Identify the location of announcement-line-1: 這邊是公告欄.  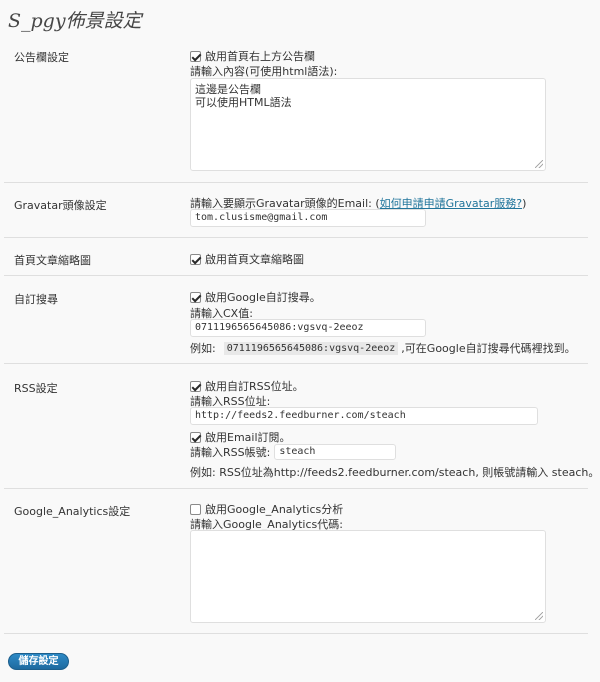
(228, 89).